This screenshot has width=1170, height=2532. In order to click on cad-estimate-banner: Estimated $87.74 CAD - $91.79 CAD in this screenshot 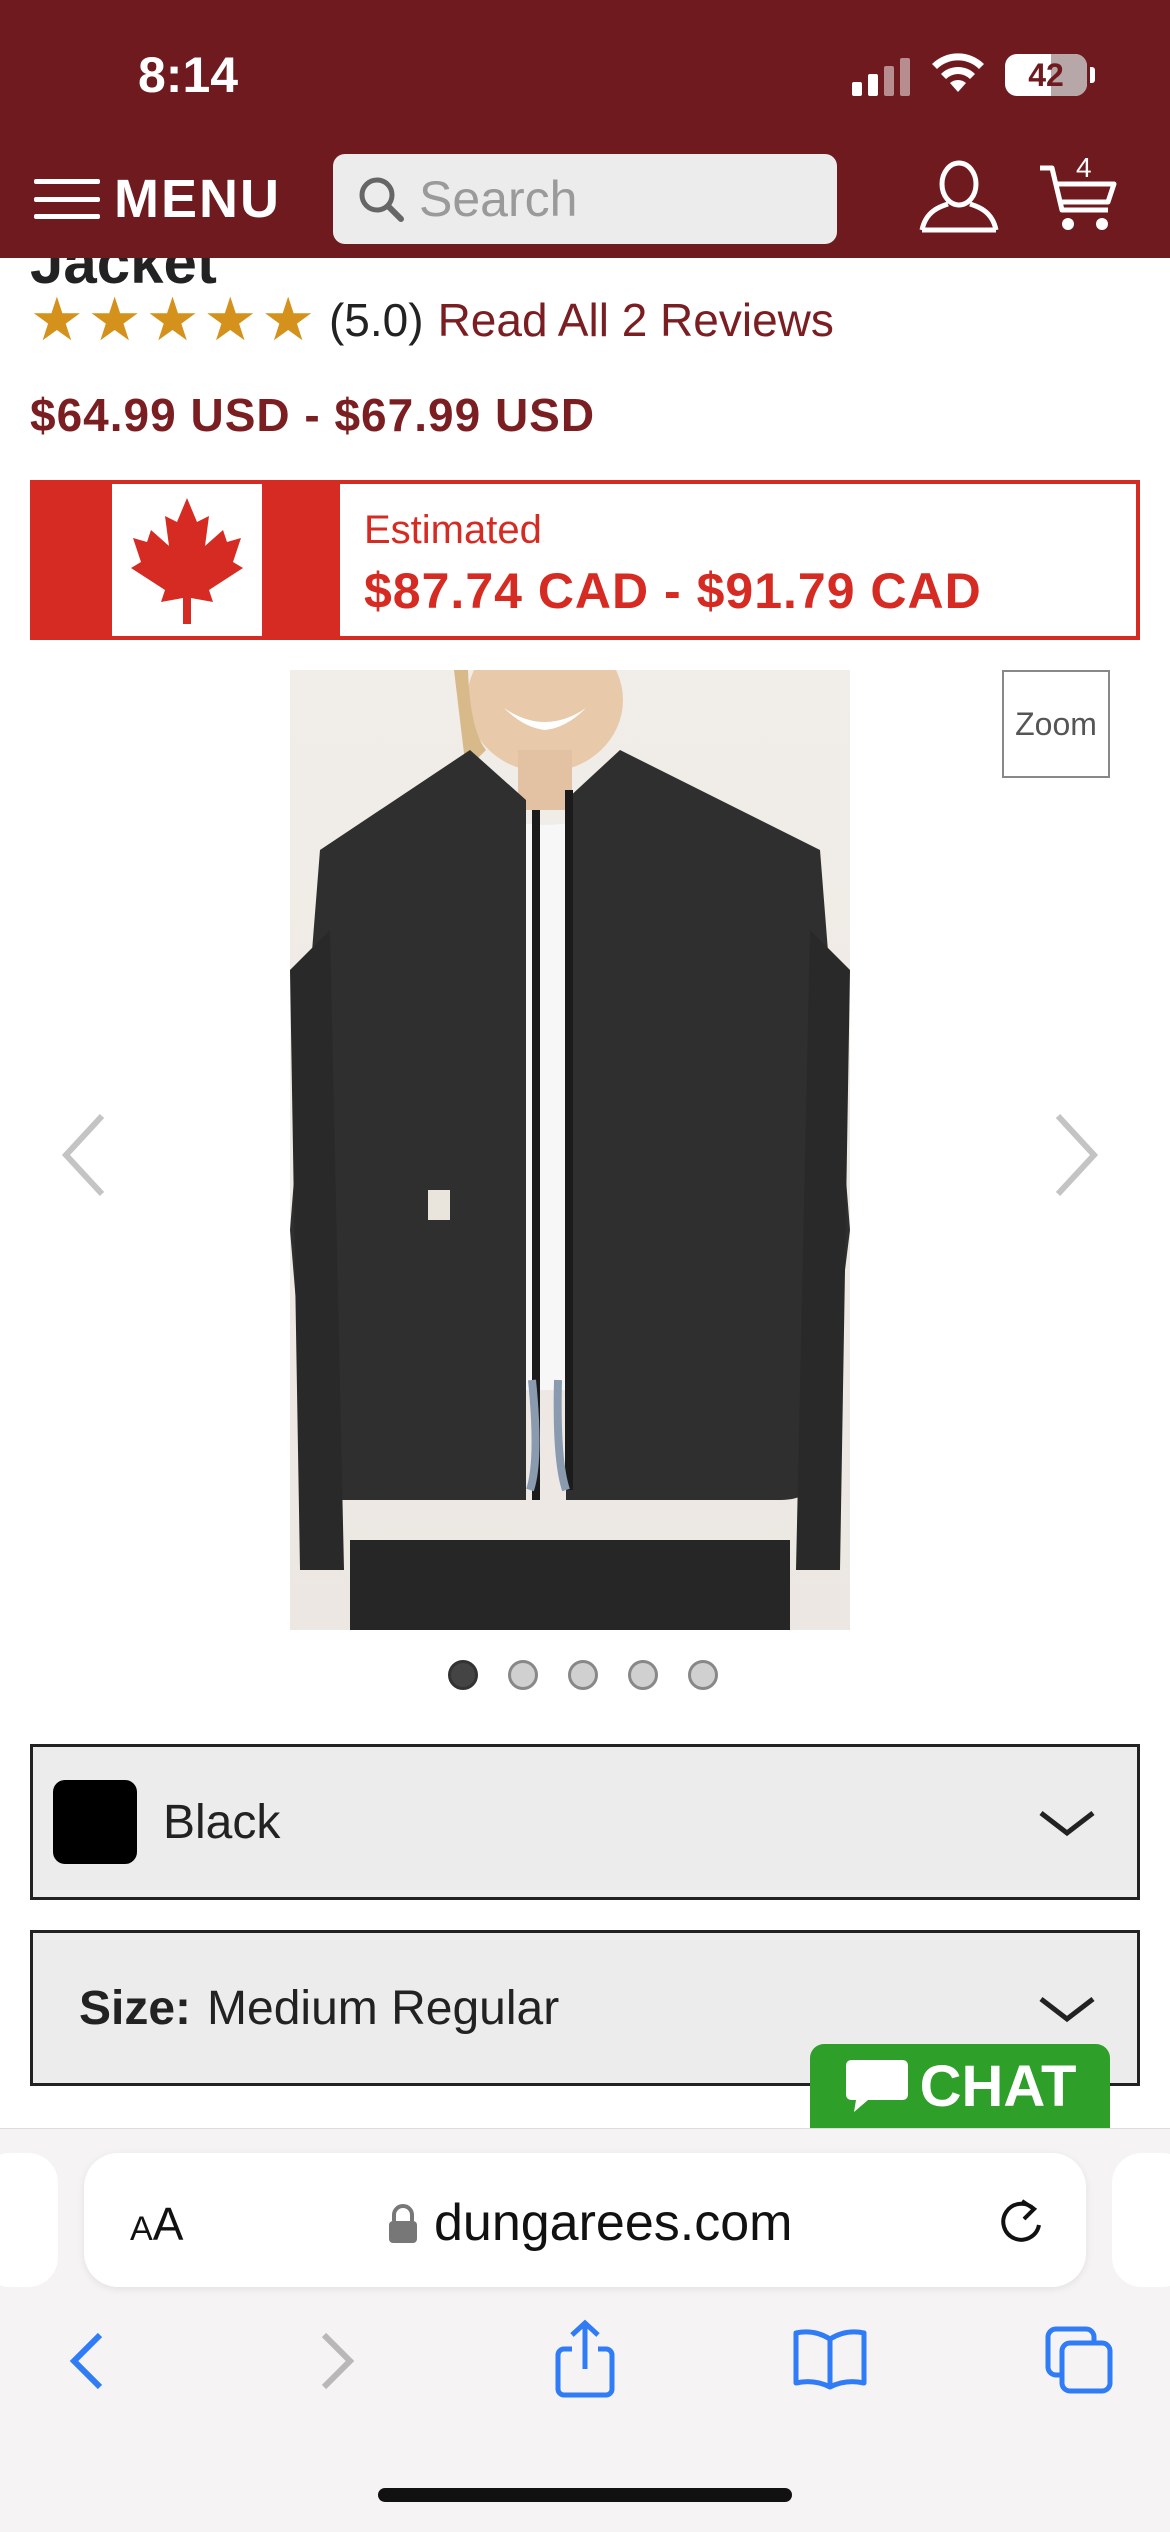, I will do `click(585, 560)`.